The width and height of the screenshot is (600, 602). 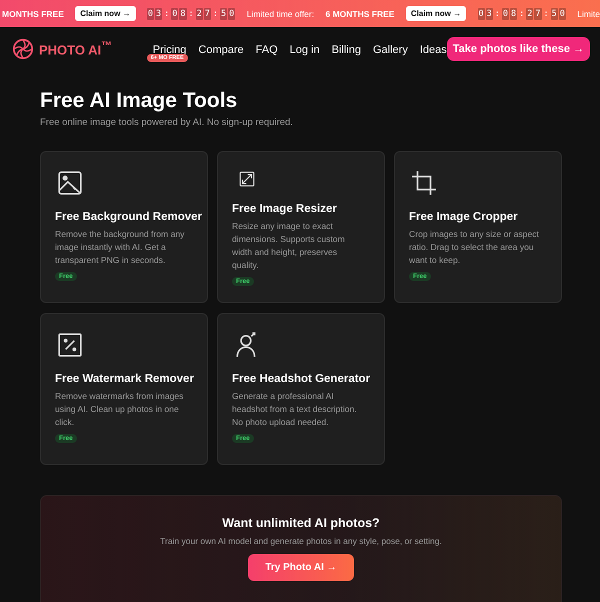 What do you see at coordinates (360, 13) in the screenshot?
I see `promo-text: 6 MONTHS FREE` at bounding box center [360, 13].